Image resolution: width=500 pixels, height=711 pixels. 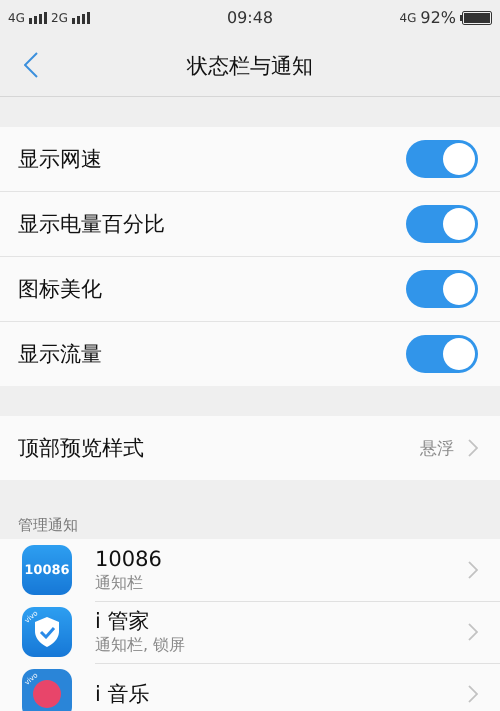 What do you see at coordinates (438, 17) in the screenshot?
I see `battery-percent: 92%` at bounding box center [438, 17].